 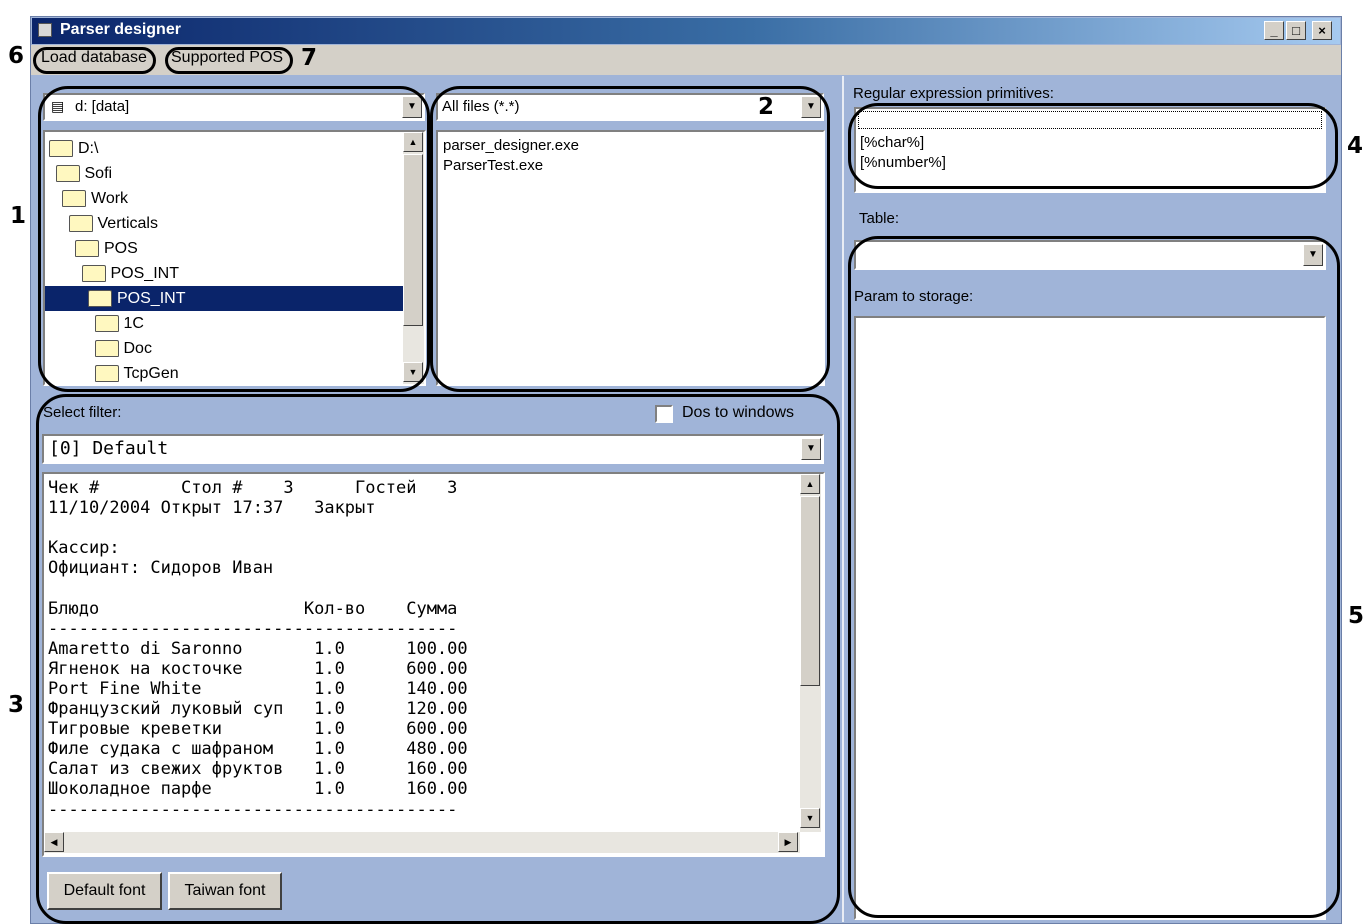 What do you see at coordinates (120, 29) in the screenshot?
I see `window-title: Parser designer` at bounding box center [120, 29].